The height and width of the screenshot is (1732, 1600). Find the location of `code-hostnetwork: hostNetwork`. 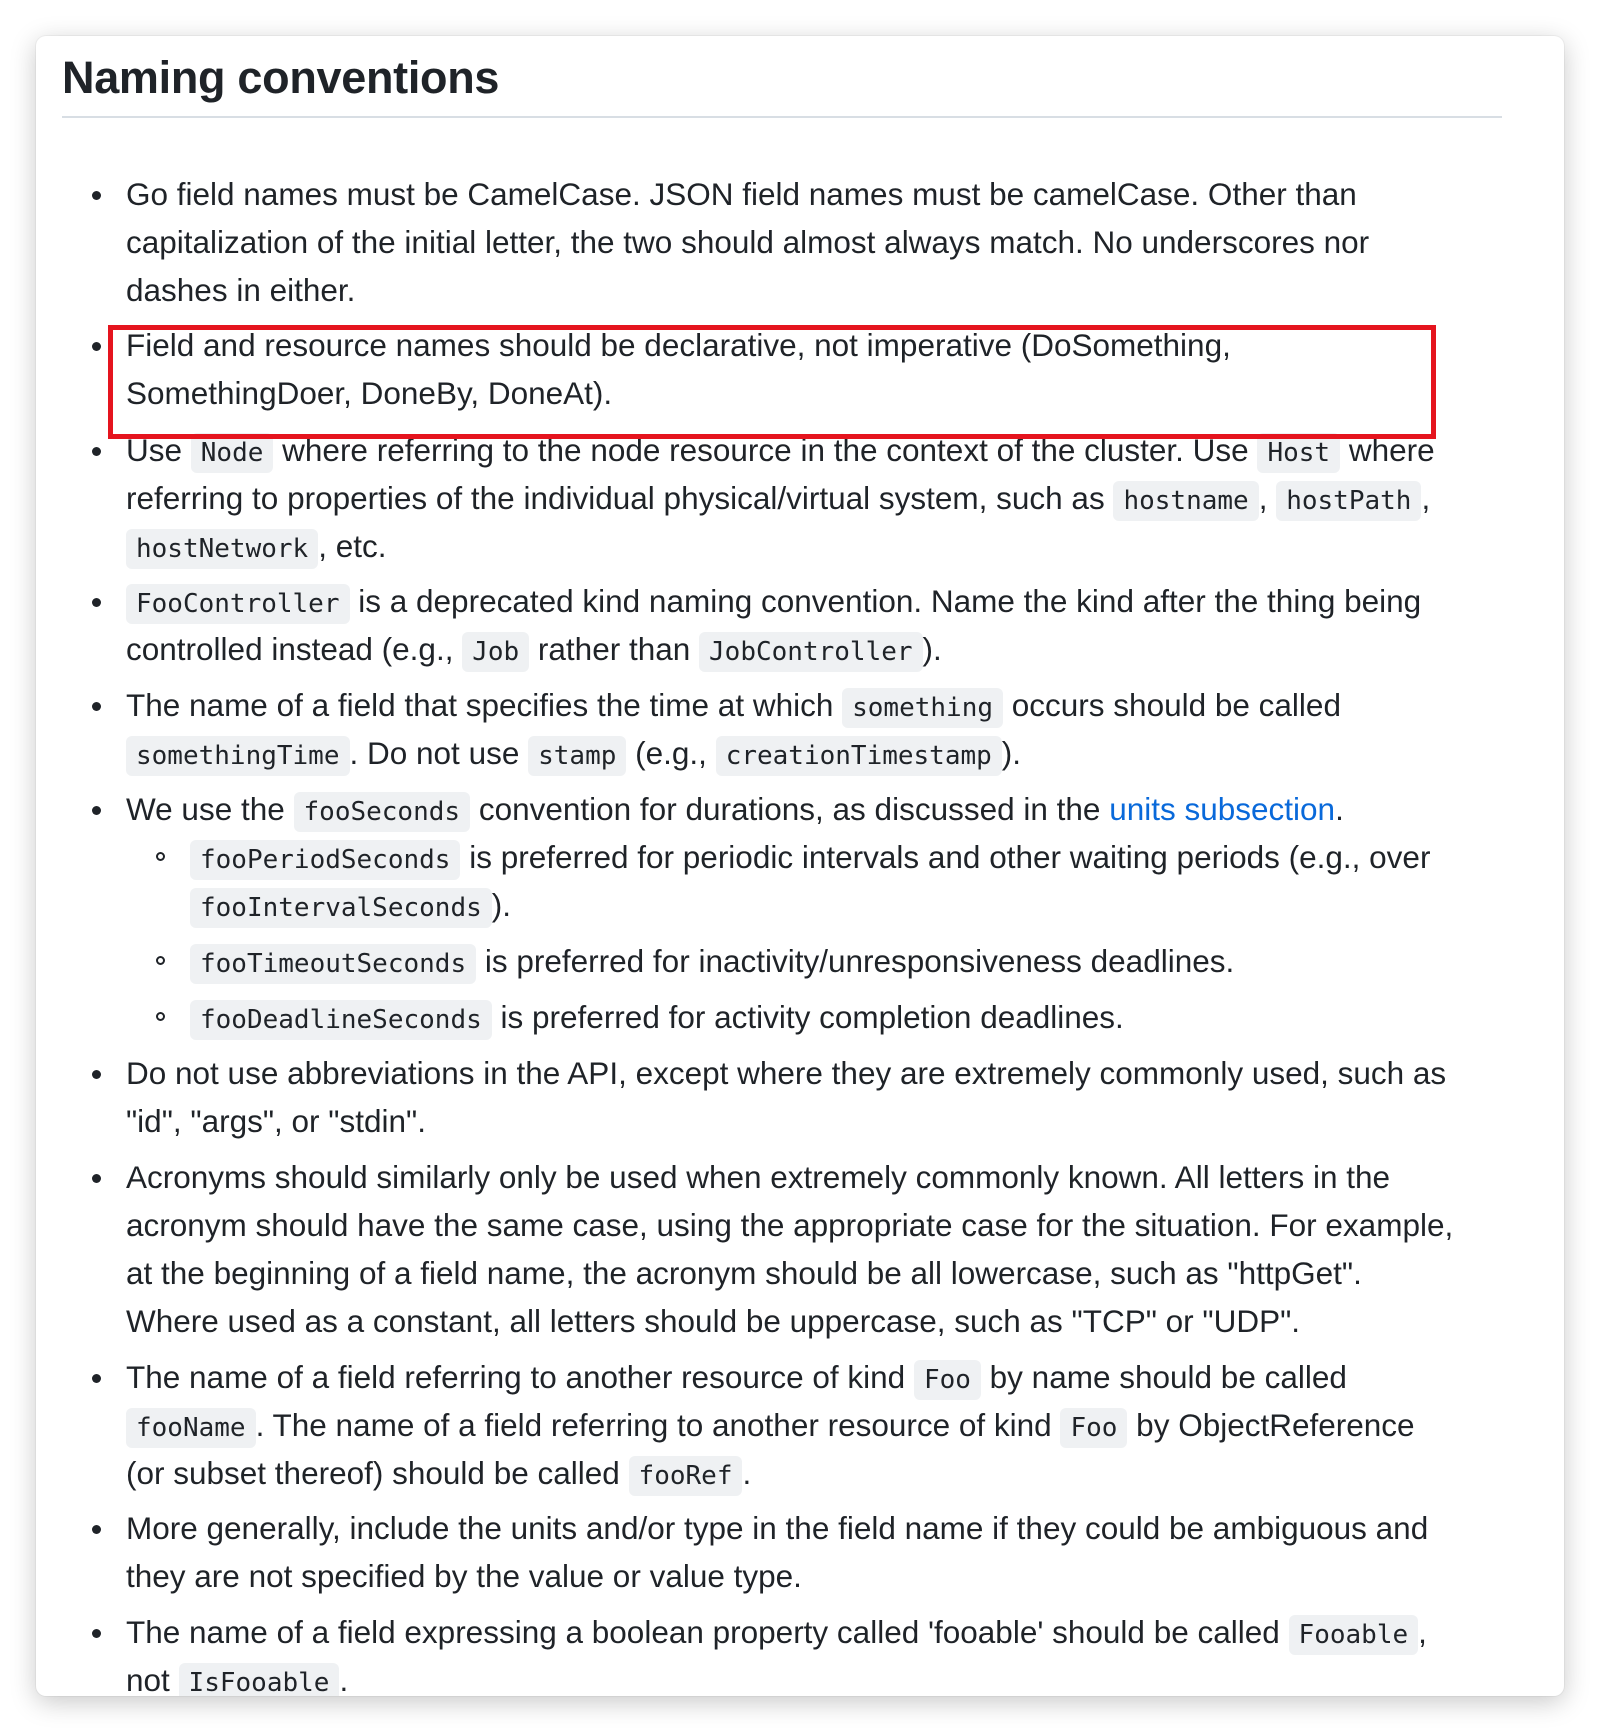

code-hostnetwork: hostNetwork is located at coordinates (222, 549).